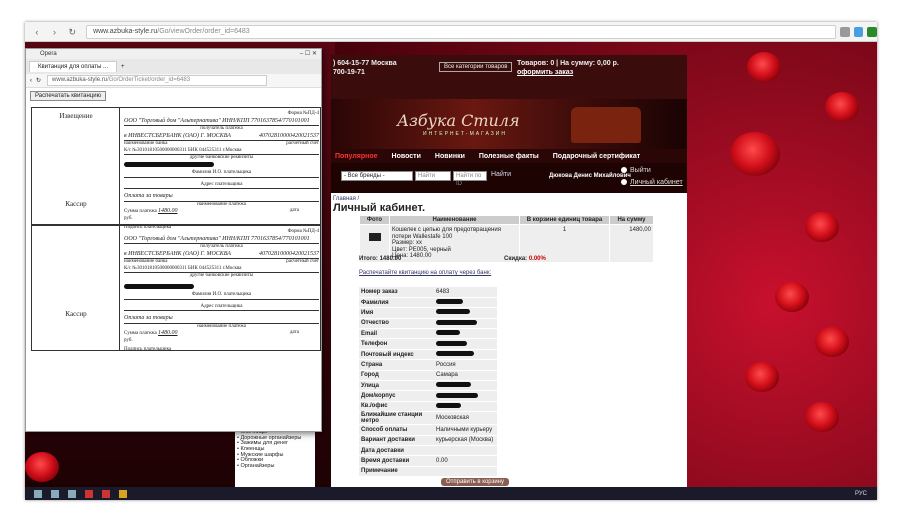  I want to click on task-view-icon, so click(72, 493).